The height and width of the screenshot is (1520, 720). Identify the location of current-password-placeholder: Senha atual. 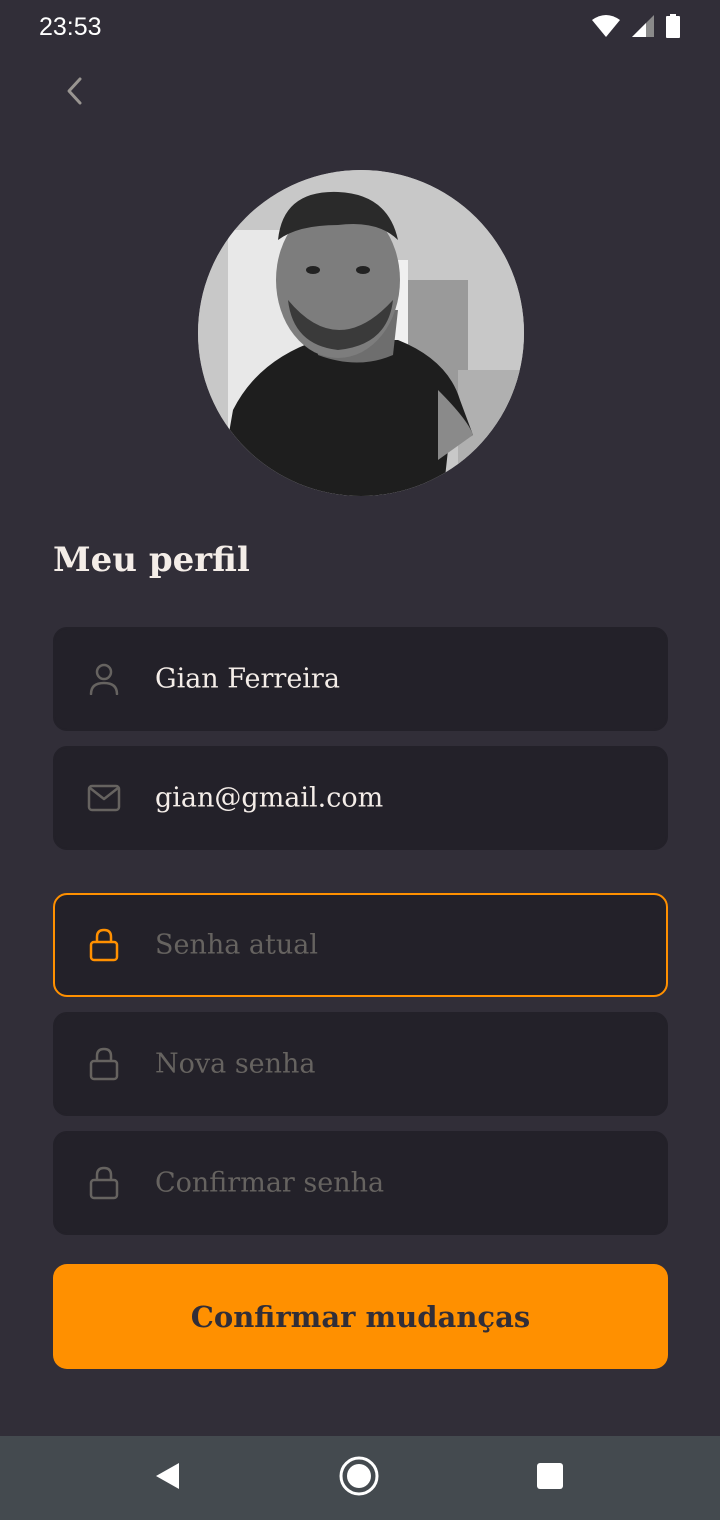
(237, 945).